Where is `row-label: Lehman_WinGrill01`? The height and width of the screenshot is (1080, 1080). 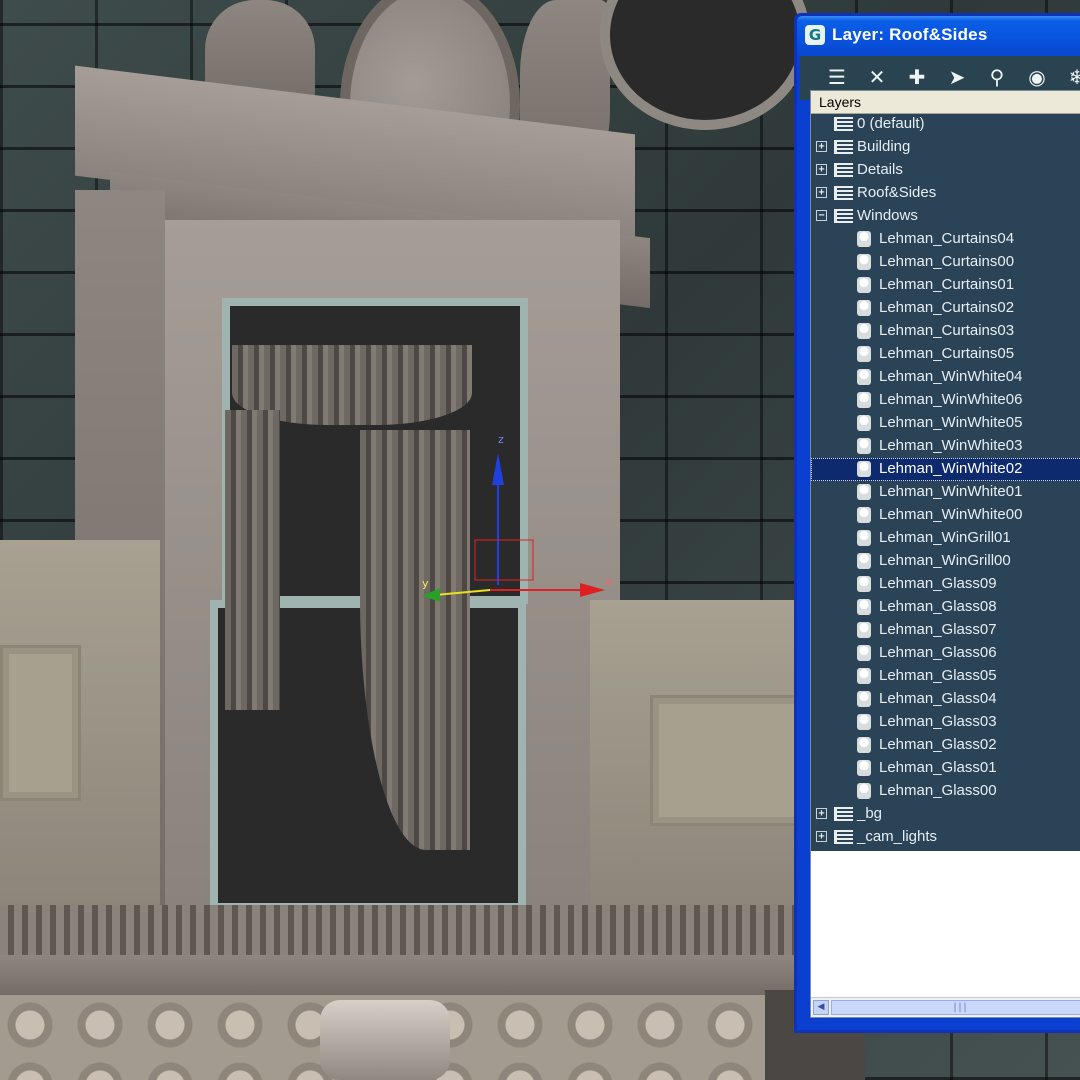 row-label: Lehman_WinGrill01 is located at coordinates (945, 537).